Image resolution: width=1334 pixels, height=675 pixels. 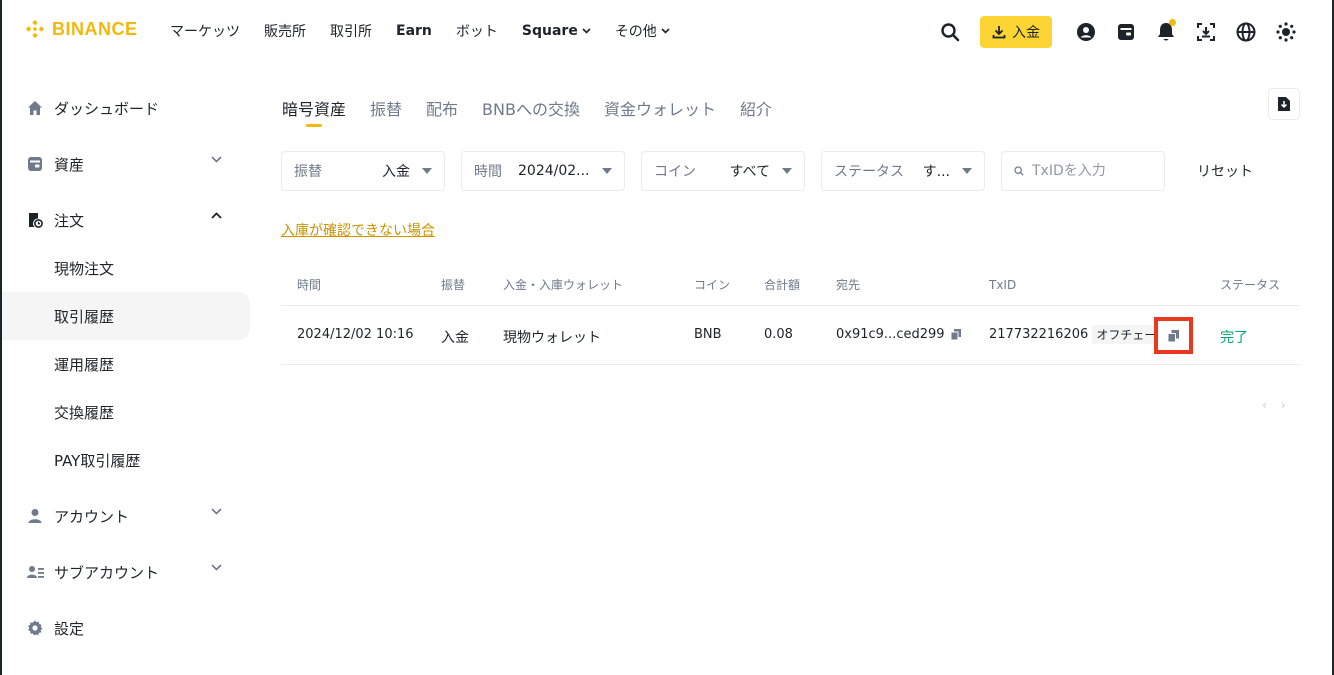 What do you see at coordinates (1250, 285) in the screenshot?
I see `col-header-status: ステータス` at bounding box center [1250, 285].